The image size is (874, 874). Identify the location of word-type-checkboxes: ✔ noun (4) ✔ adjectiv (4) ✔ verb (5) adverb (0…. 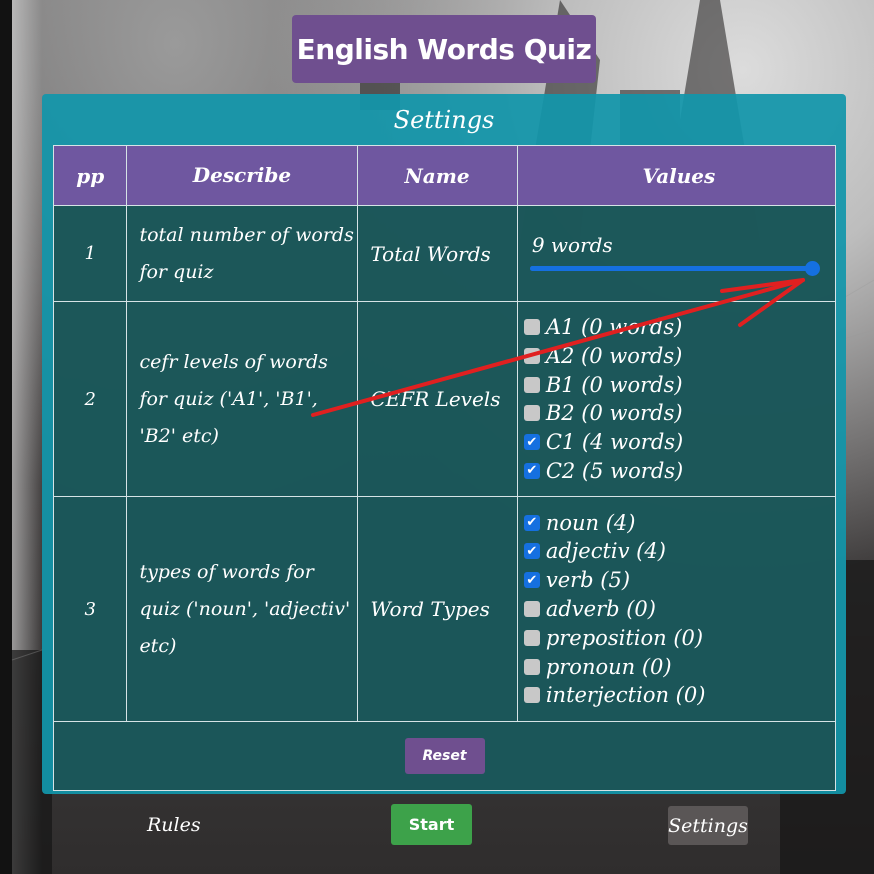
(678, 609).